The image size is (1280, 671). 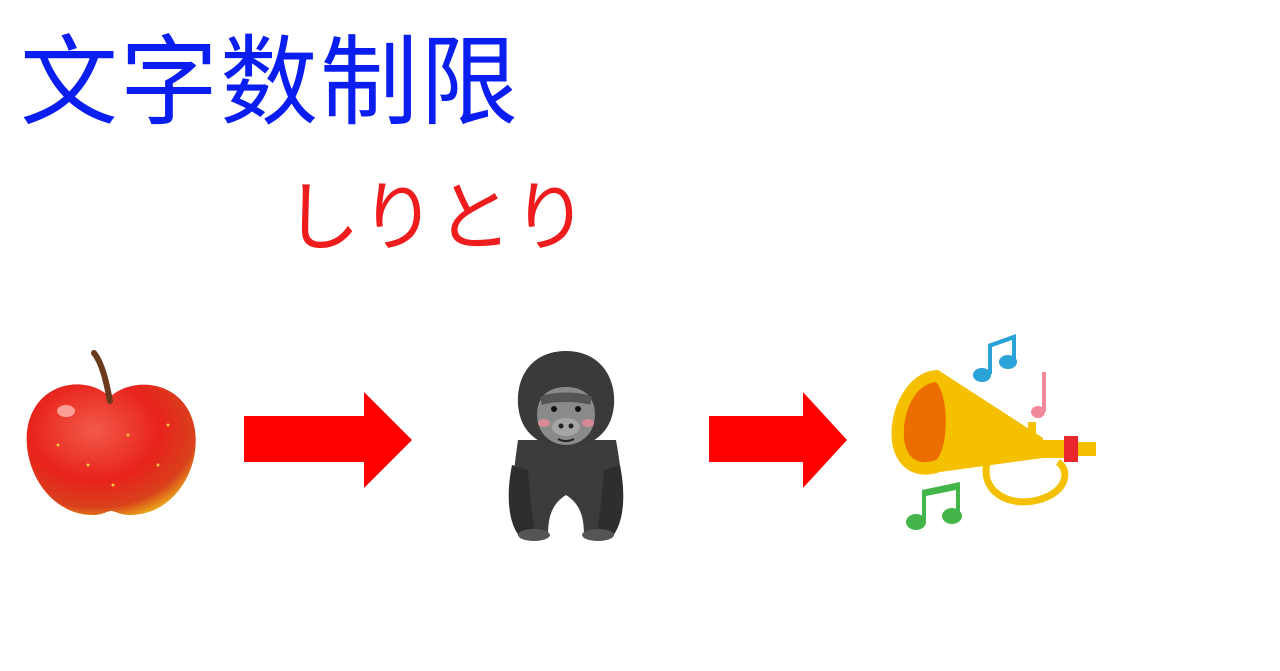 I want to click on apple-icon, so click(x=111, y=433).